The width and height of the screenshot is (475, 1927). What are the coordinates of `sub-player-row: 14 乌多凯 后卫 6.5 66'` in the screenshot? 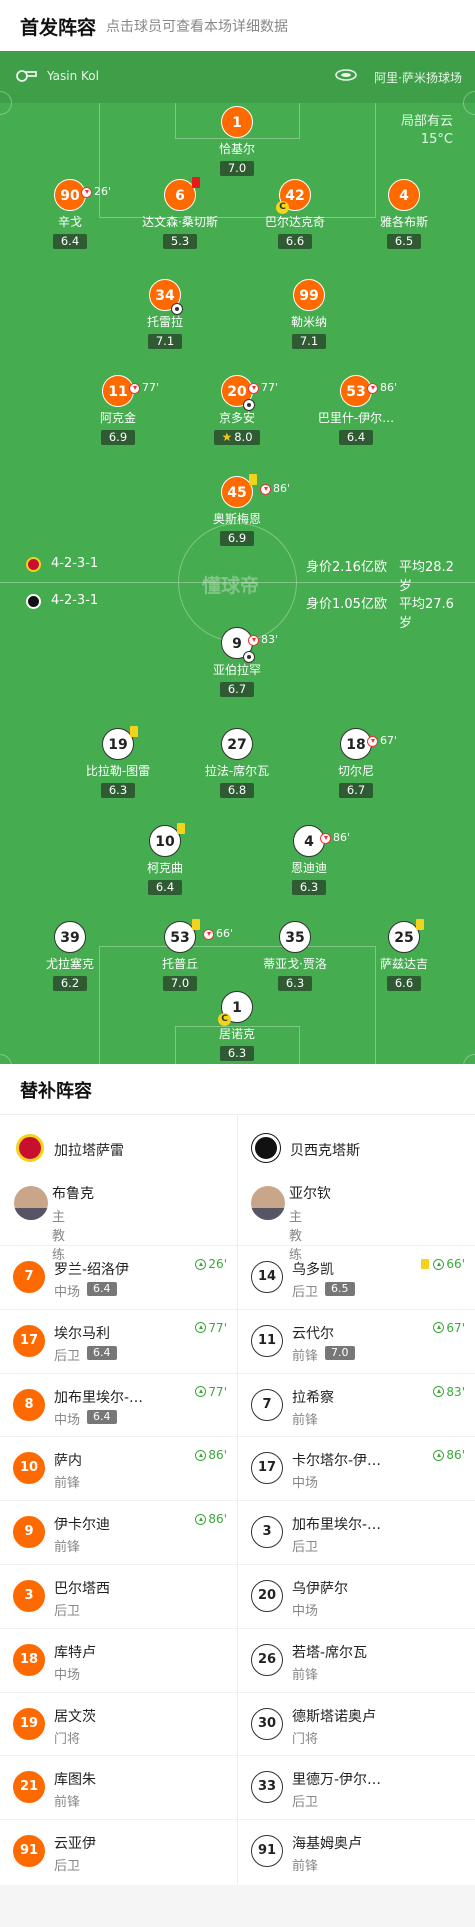 It's located at (356, 1276).